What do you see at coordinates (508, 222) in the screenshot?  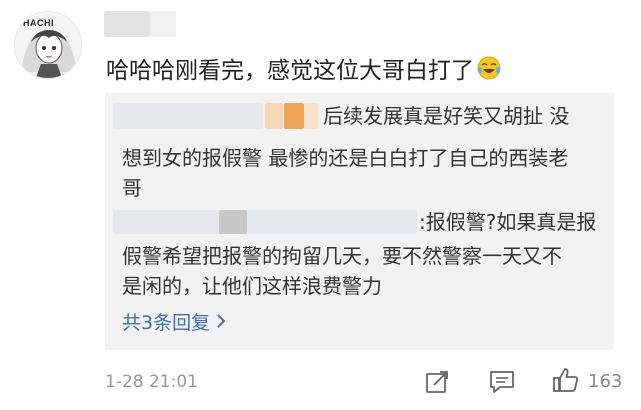 I see `reply-2-line-1: :报假警?如果真是报` at bounding box center [508, 222].